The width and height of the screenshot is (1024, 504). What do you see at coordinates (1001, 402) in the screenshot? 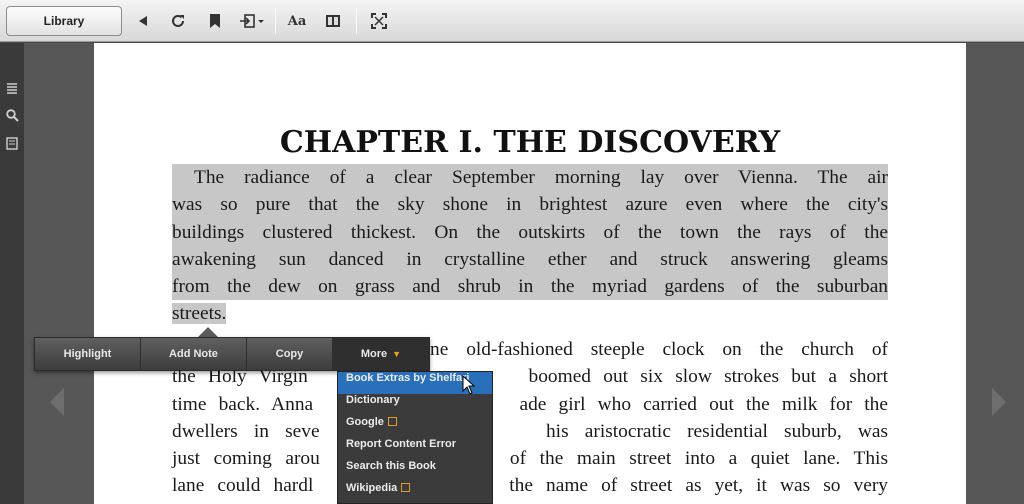
I see `next-page-icon` at bounding box center [1001, 402].